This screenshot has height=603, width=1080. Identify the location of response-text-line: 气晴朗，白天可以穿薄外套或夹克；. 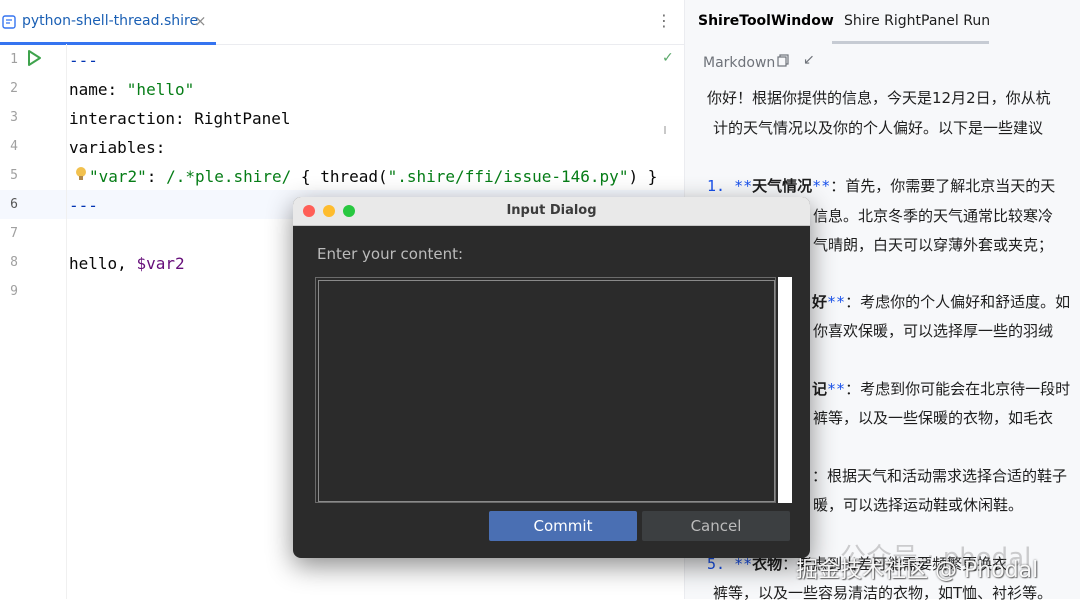
(933, 245).